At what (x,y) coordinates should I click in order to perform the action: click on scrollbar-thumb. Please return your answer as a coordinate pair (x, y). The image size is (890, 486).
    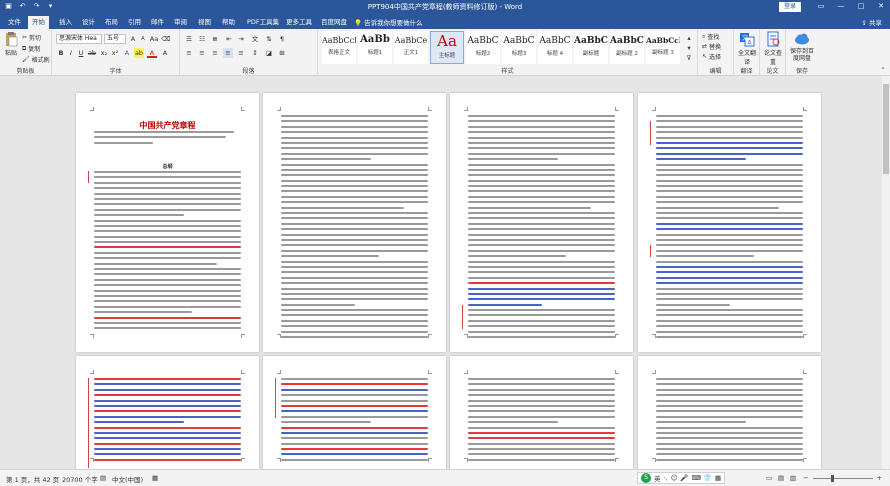
    Looking at the image, I should click on (886, 129).